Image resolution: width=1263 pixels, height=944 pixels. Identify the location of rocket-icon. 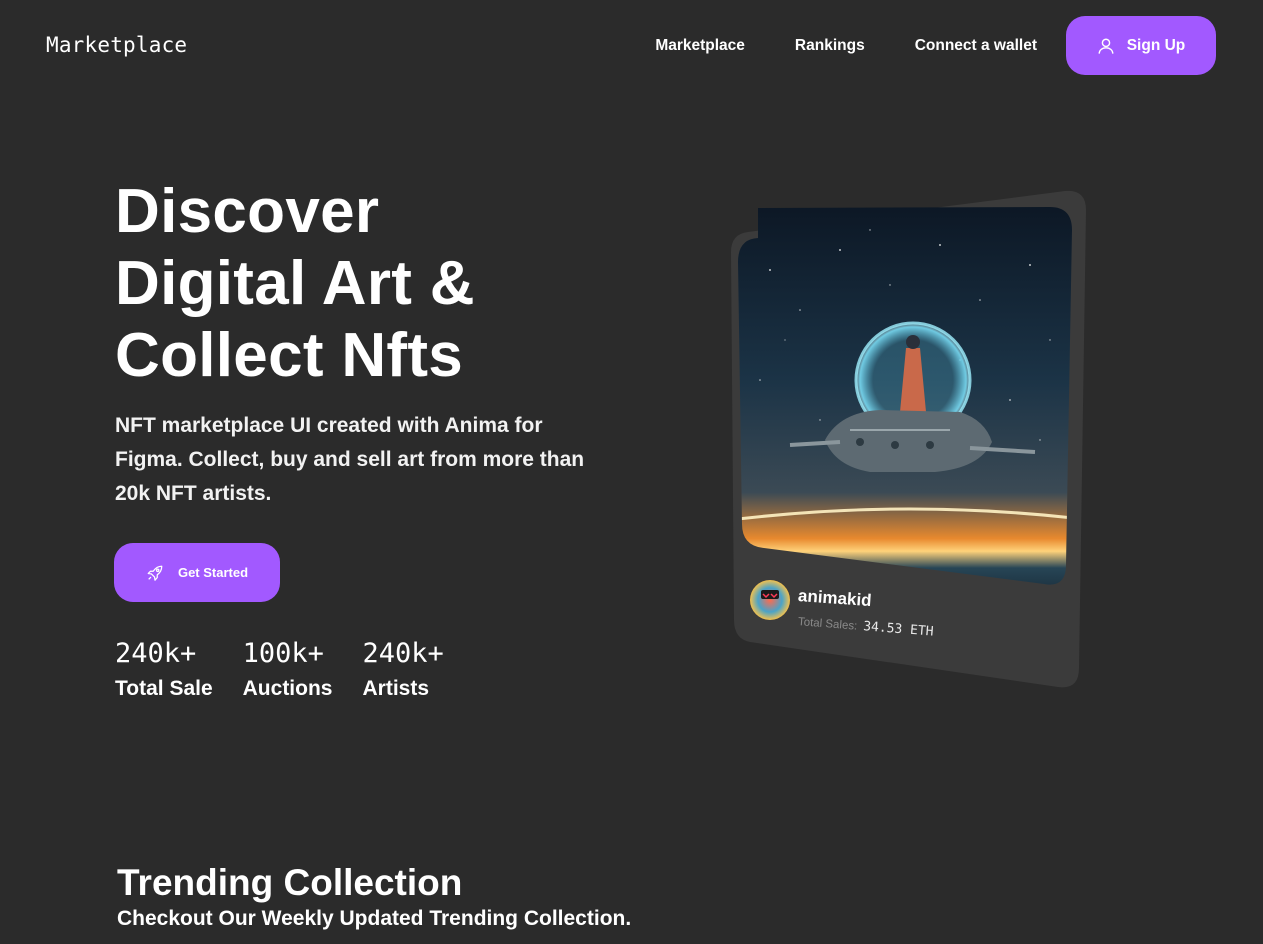
(155, 573).